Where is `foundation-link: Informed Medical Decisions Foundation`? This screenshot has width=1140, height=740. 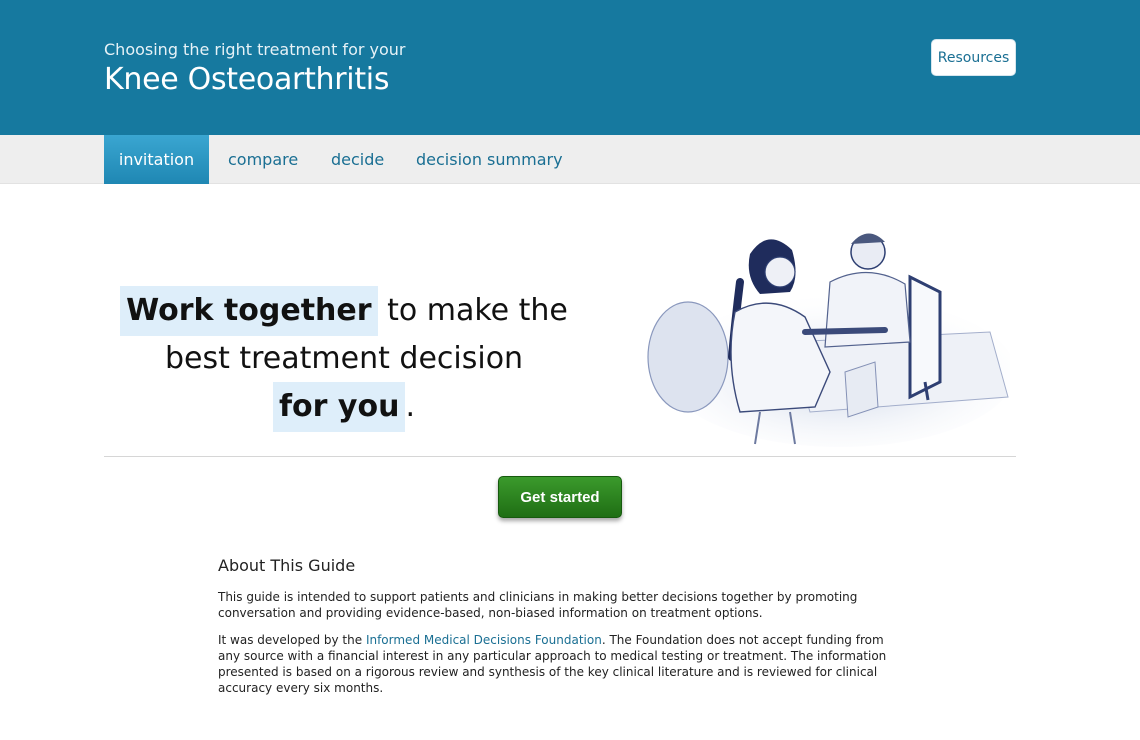 foundation-link: Informed Medical Decisions Foundation is located at coordinates (484, 640).